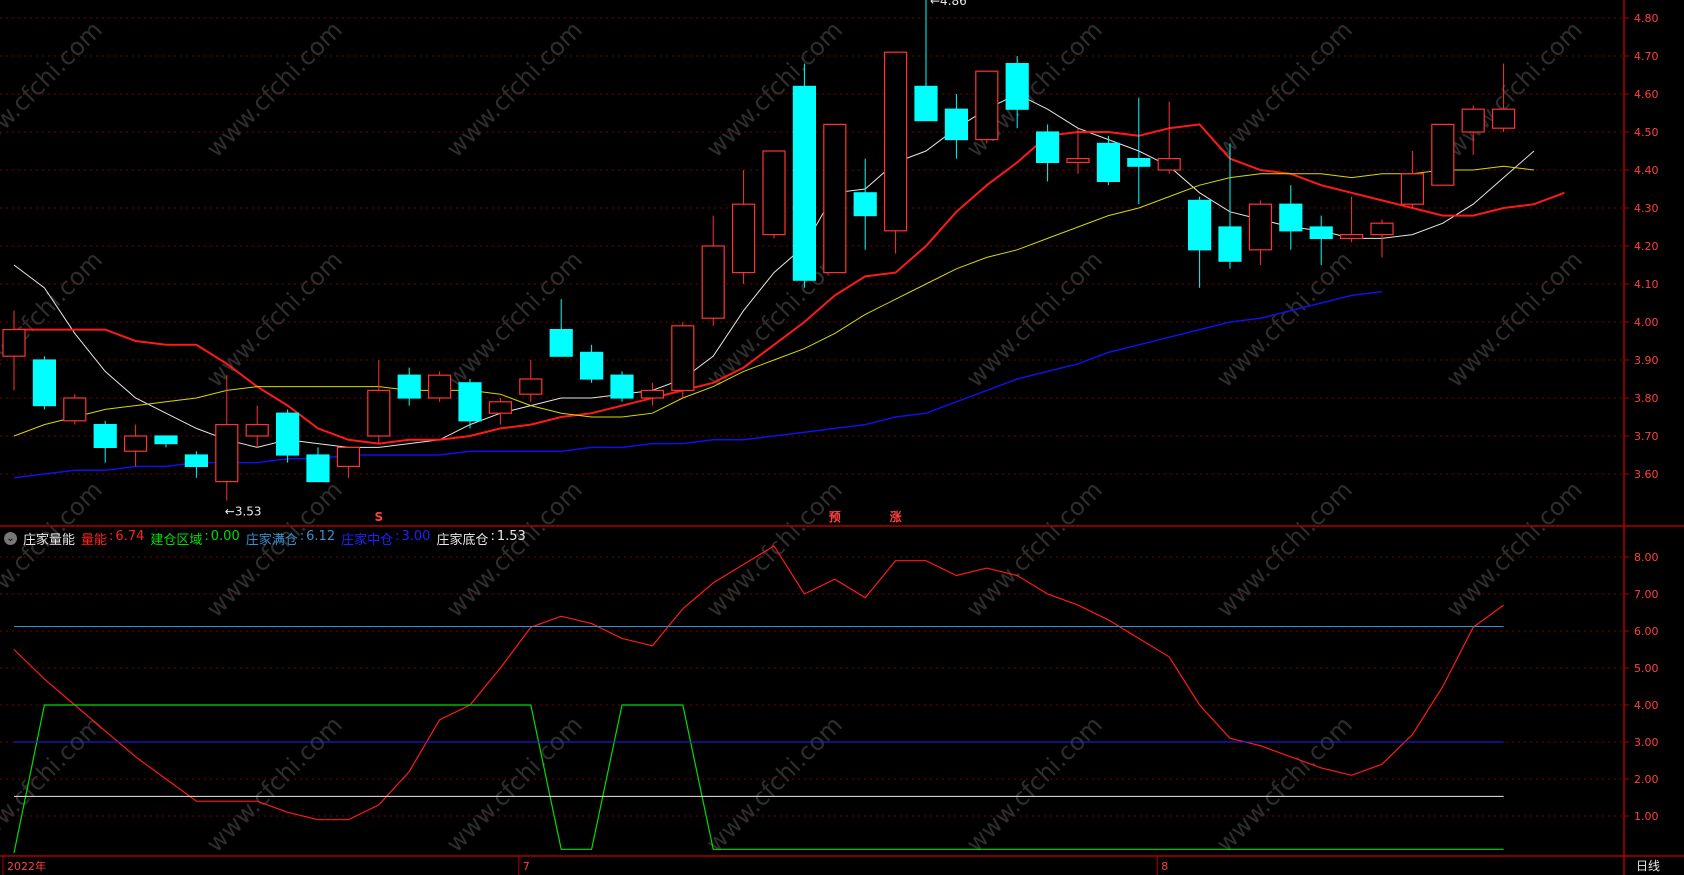  I want to click on indicator-tick-label: 2.00, so click(1646, 779).